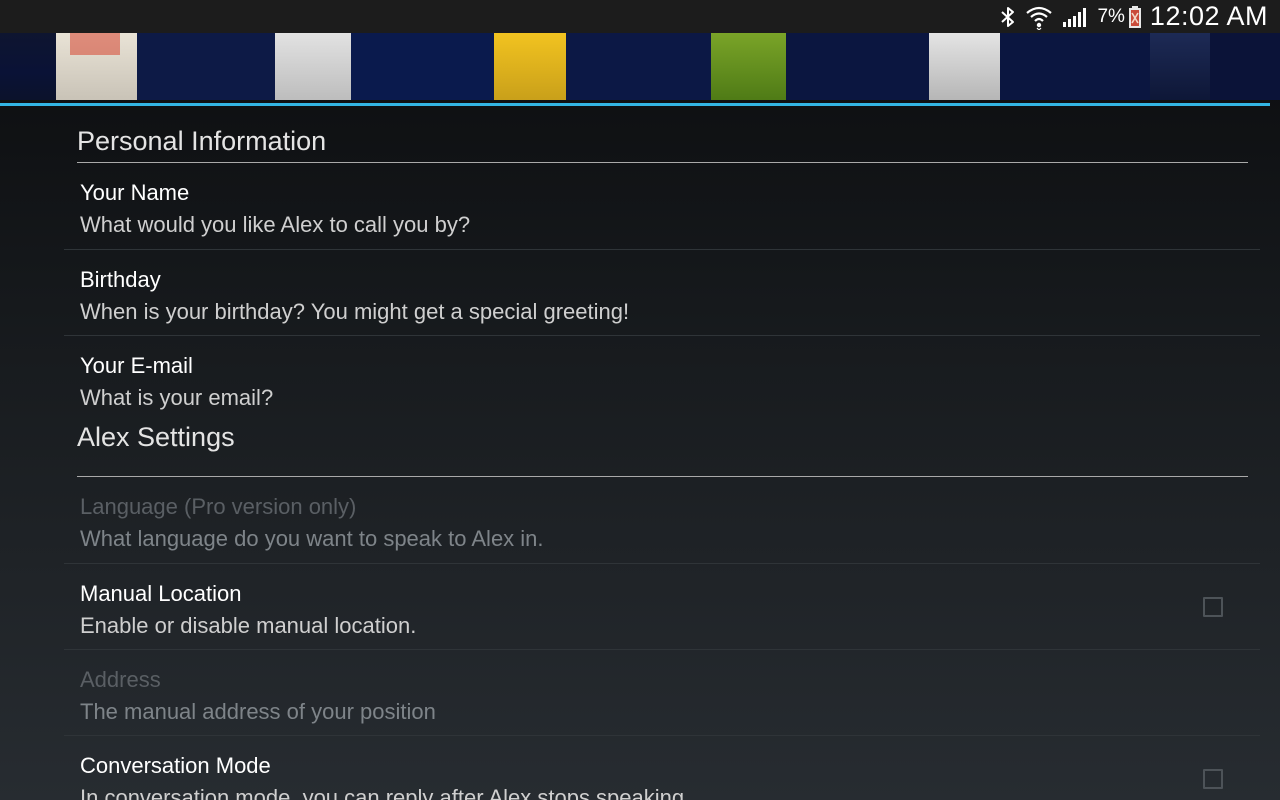 The image size is (1280, 800). Describe the element at coordinates (248, 625) in the screenshot. I see `pref-summary: Enable or disable manual location.` at that location.